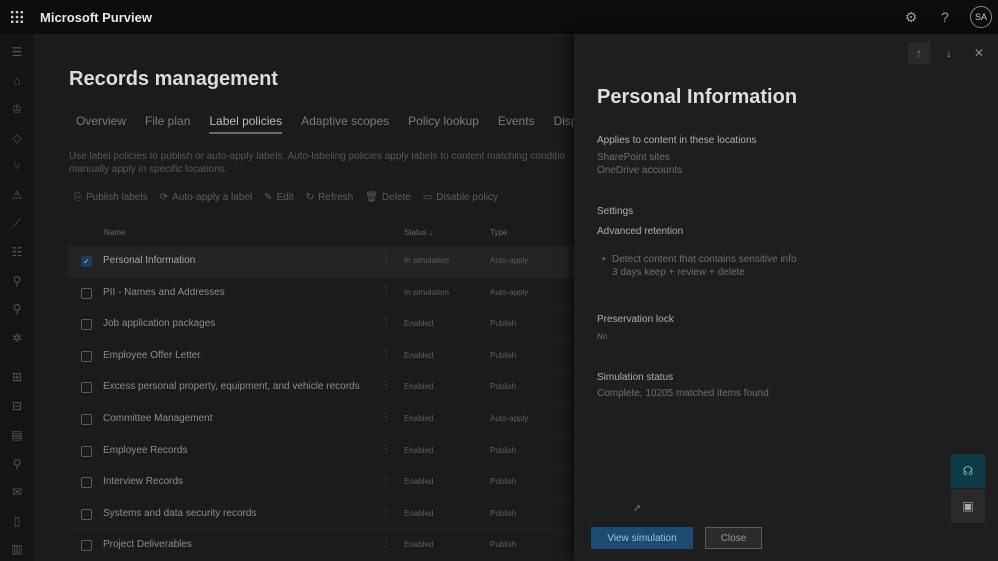  I want to click on publish-labels-button: ⎘ Publish labels, so click(111, 197).